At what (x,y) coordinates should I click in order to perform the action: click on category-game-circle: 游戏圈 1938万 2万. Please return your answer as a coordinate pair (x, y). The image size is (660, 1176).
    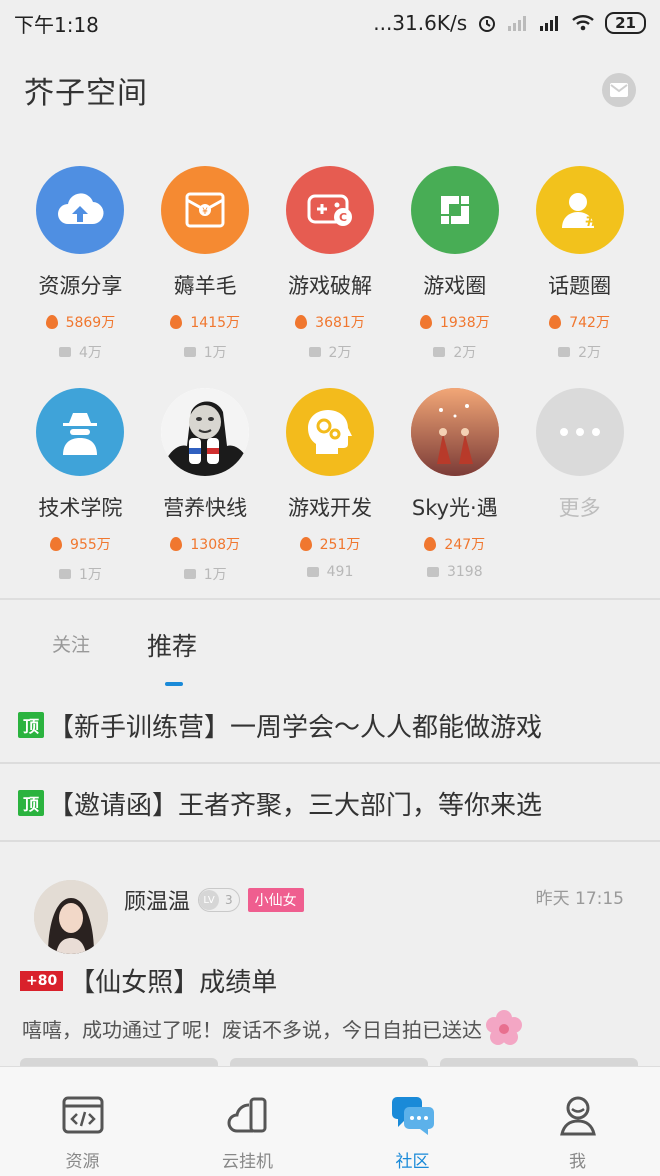
    Looking at the image, I should click on (454, 269).